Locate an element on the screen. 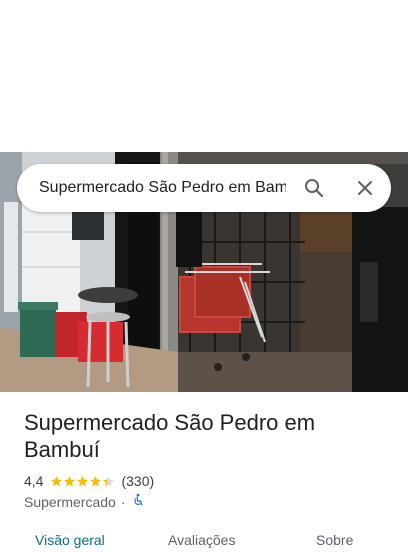  place-title: Supermercado São Pedro em Bambuí is located at coordinates (170, 436).